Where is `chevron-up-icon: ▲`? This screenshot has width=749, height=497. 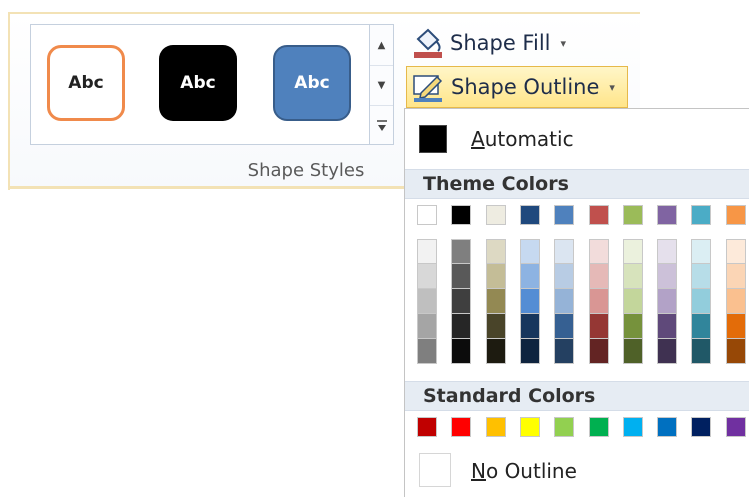
chevron-up-icon: ▲ is located at coordinates (381, 45).